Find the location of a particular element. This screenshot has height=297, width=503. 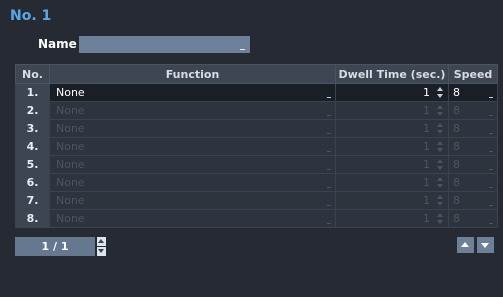

table-row: 4. None 1 8 is located at coordinates (256, 146).